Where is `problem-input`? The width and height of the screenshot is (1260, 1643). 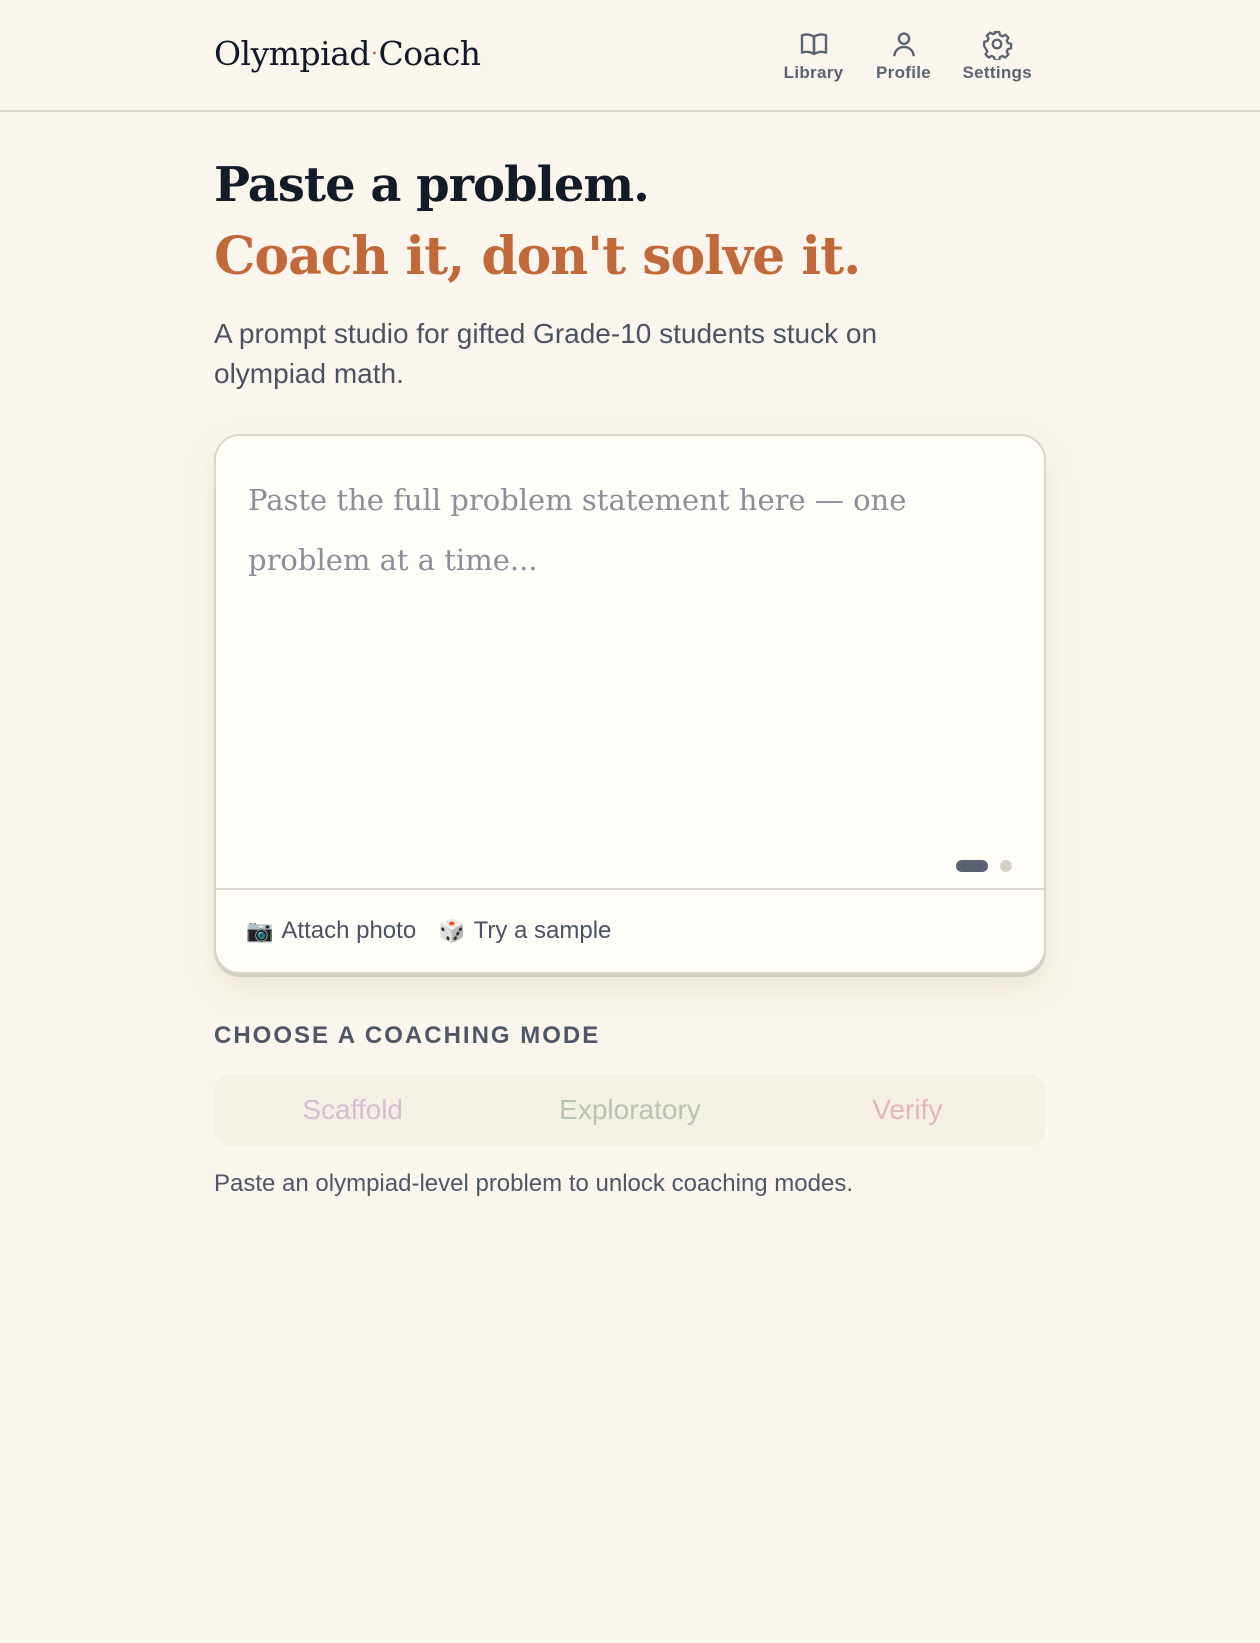 problem-input is located at coordinates (633, 645).